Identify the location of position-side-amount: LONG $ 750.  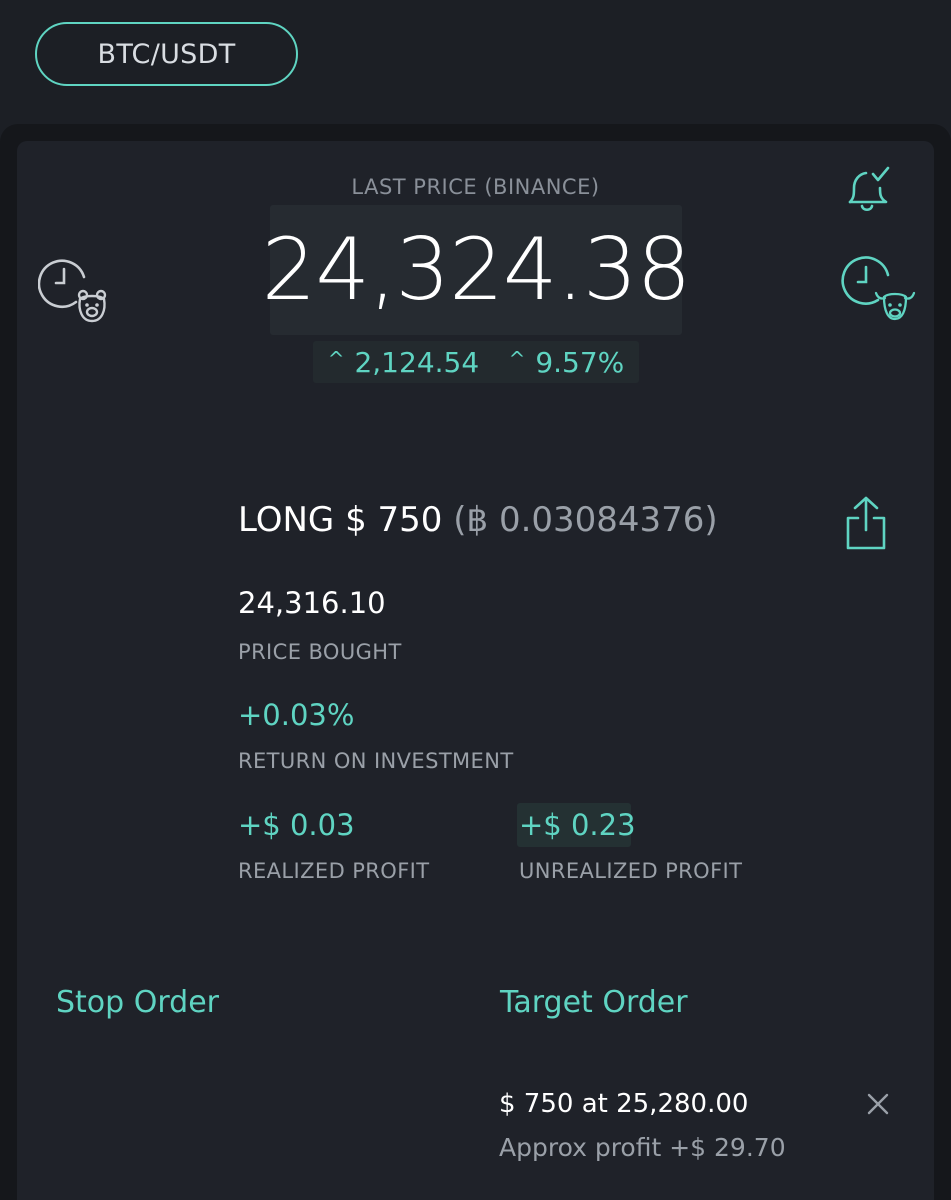
(340, 520).